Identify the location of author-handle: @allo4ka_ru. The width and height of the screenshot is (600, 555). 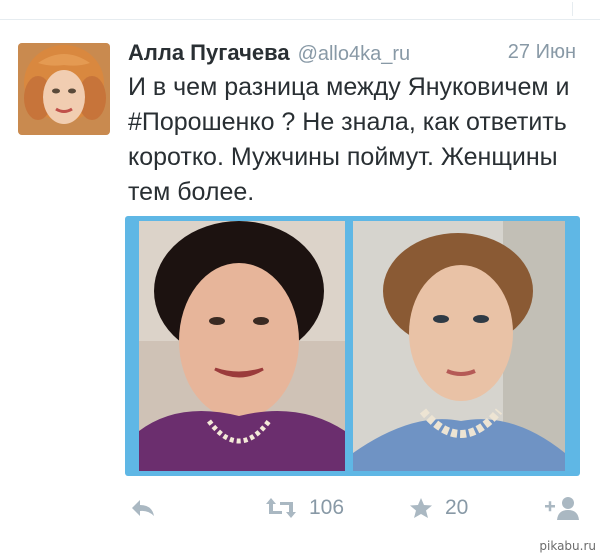
(354, 54).